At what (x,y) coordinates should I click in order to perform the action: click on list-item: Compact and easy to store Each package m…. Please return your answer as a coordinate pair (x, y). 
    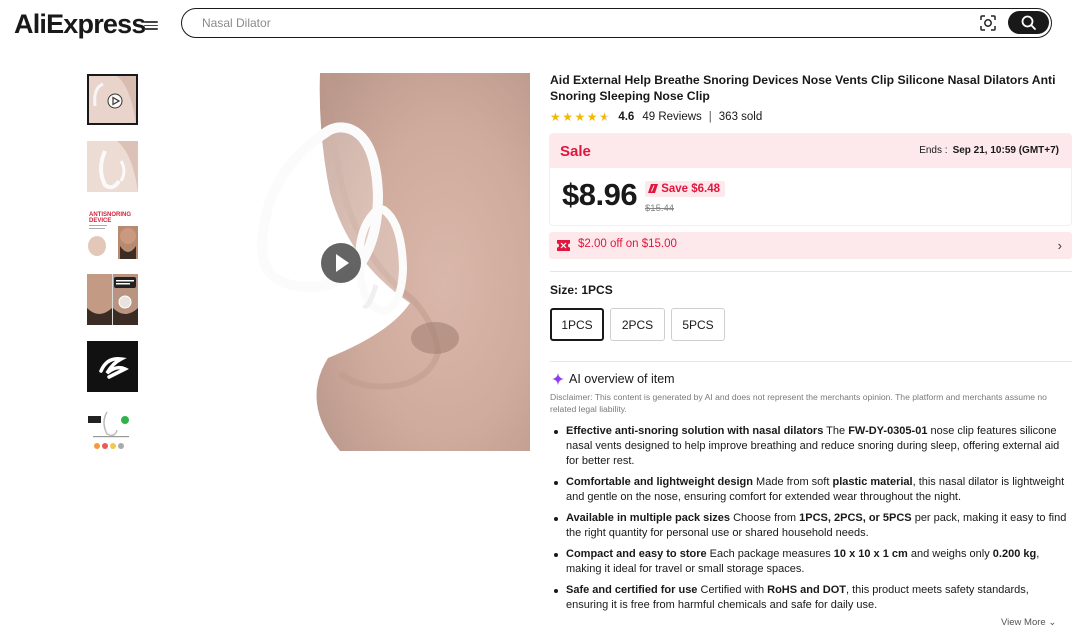
    Looking at the image, I should click on (814, 562).